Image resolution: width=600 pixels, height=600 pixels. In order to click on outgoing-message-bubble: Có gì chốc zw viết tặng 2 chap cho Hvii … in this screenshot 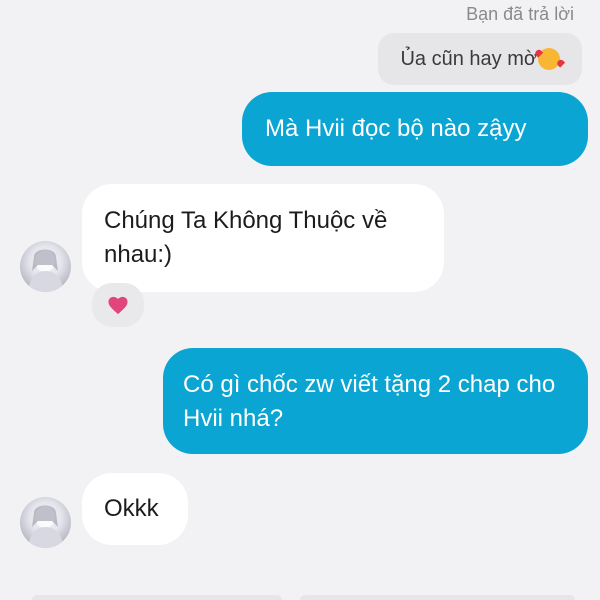, I will do `click(375, 401)`.